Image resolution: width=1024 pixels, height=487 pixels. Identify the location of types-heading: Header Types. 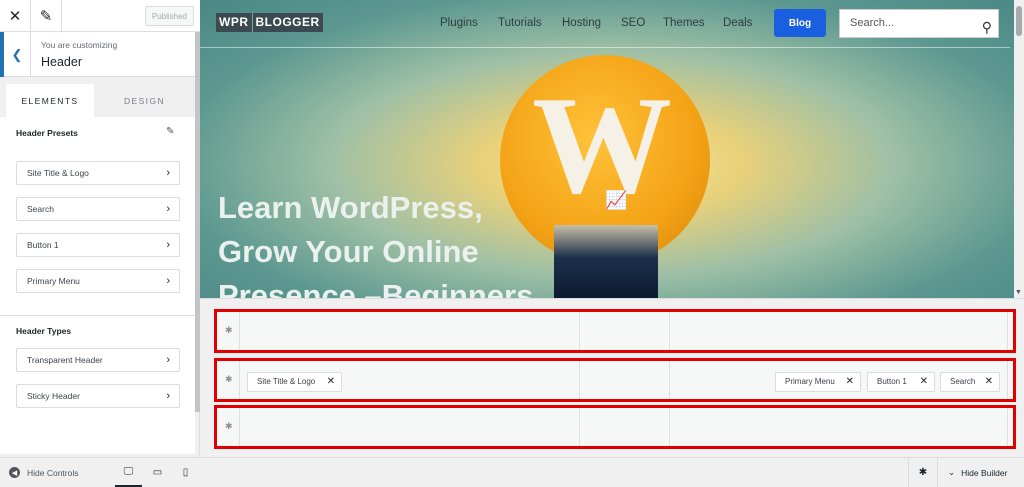
(44, 331).